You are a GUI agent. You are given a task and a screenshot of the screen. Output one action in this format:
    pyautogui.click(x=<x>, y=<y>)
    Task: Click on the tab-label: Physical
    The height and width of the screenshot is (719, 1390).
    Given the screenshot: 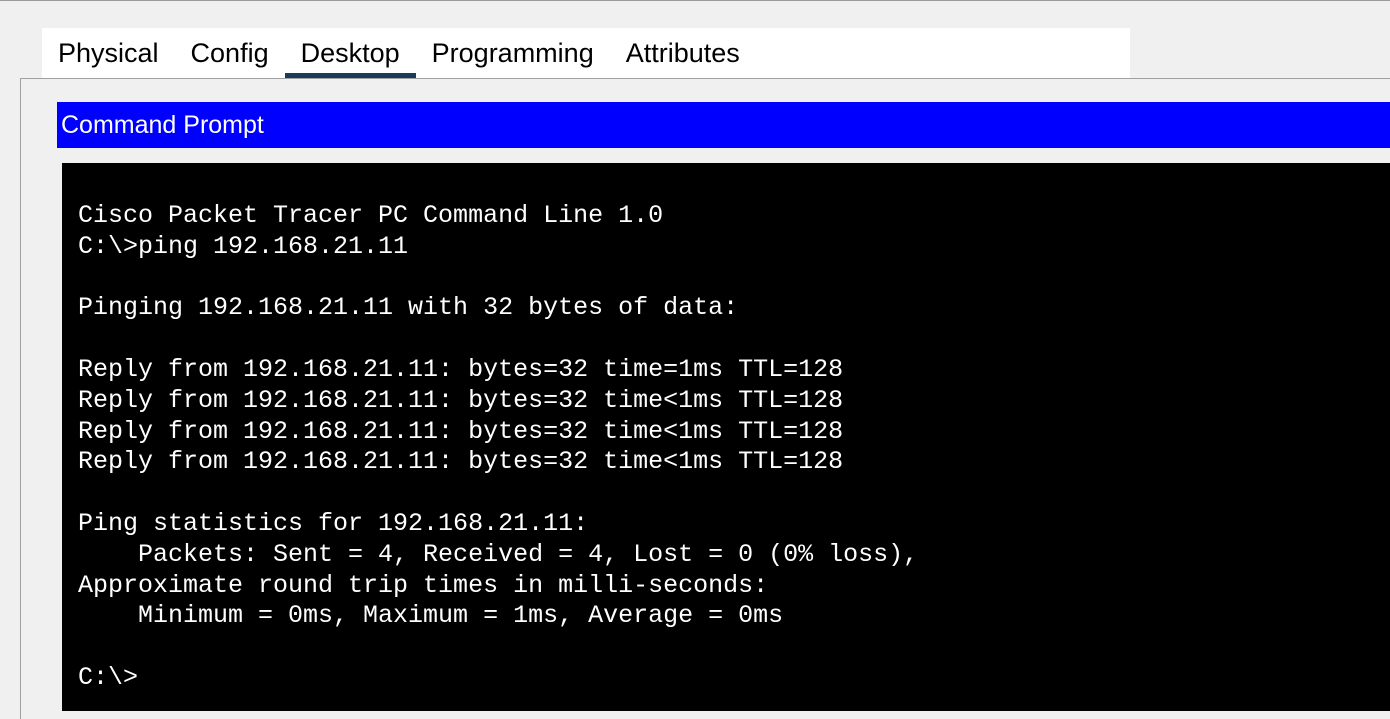 What is the action you would take?
    pyautogui.click(x=108, y=52)
    